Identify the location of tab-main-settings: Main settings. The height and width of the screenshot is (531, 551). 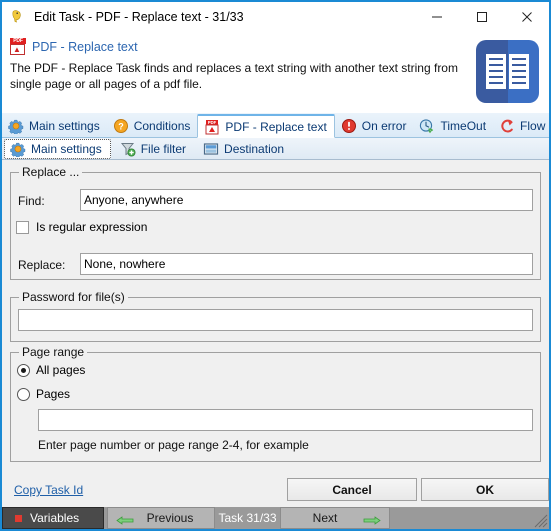
(54, 125).